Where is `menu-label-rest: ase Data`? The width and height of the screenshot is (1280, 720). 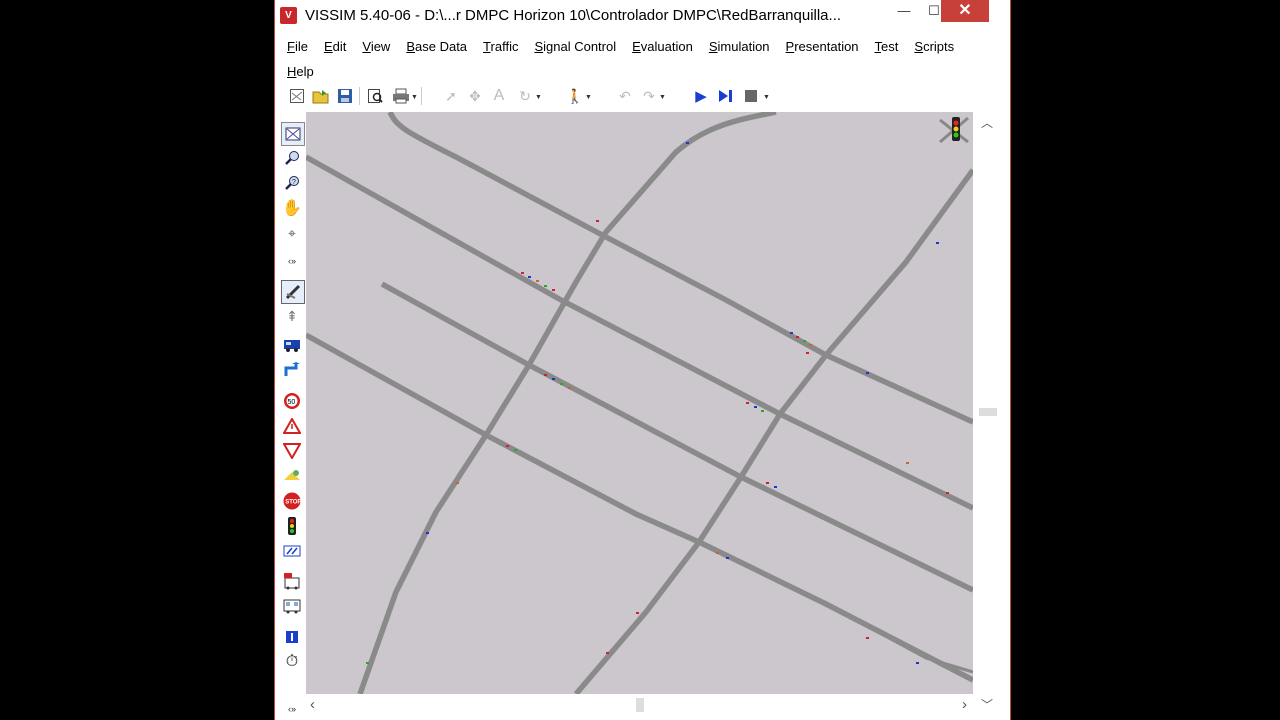
menu-label-rest: ase Data is located at coordinates (441, 46).